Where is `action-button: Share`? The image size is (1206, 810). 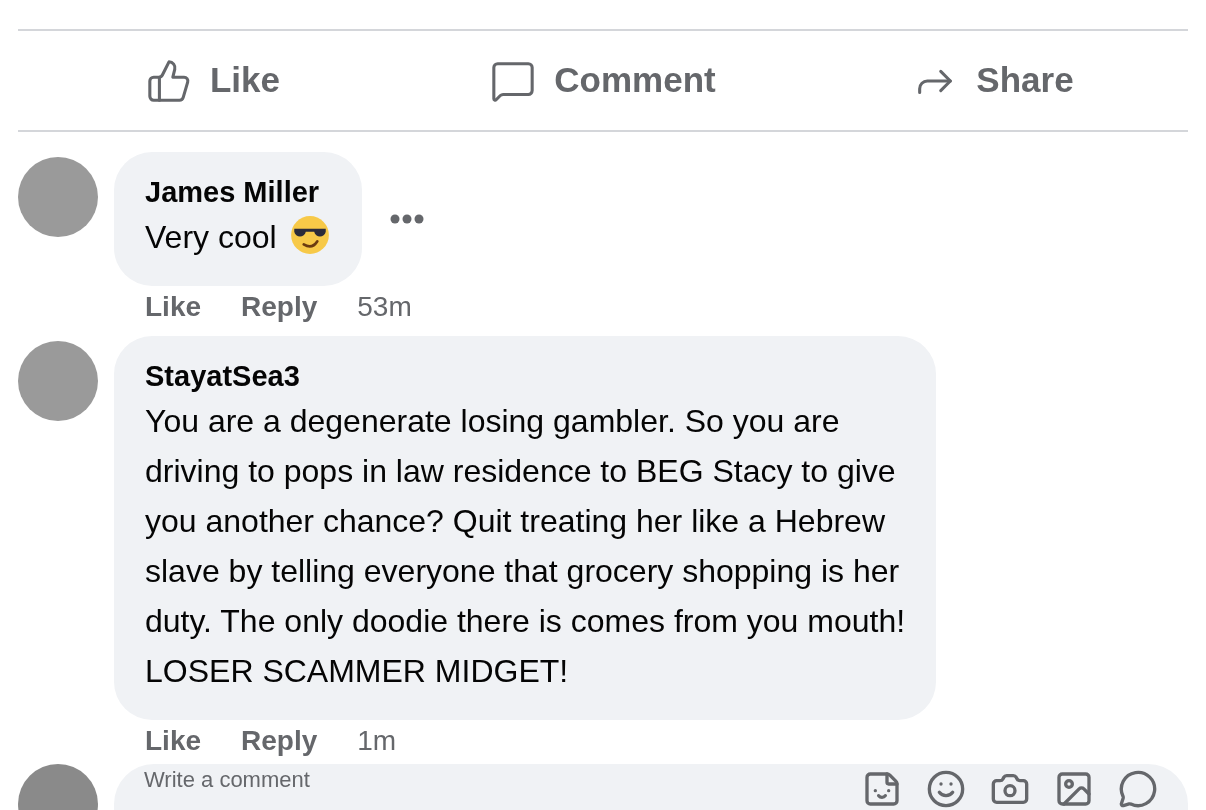
action-button: Share is located at coordinates (993, 80).